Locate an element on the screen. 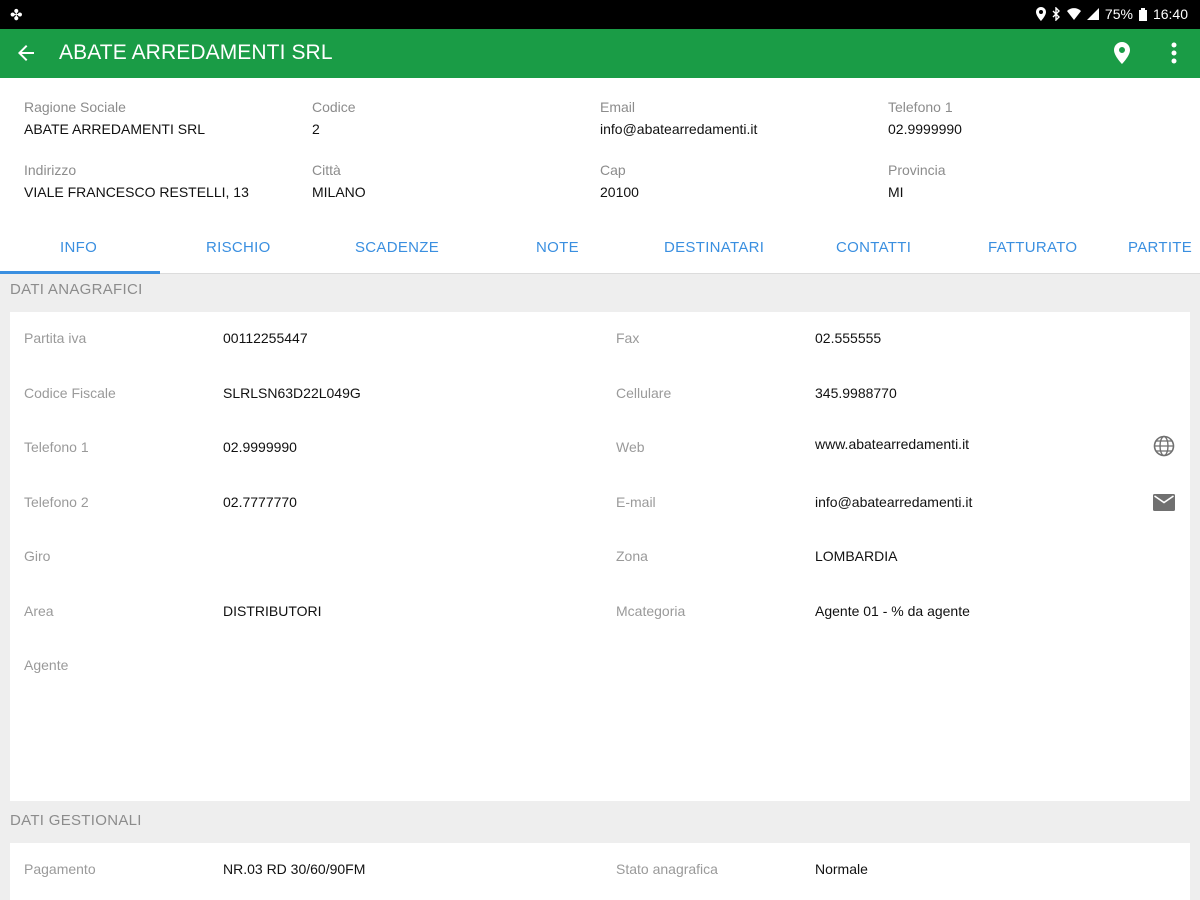 The image size is (1200, 900). more-vert-icon is located at coordinates (1174, 53).